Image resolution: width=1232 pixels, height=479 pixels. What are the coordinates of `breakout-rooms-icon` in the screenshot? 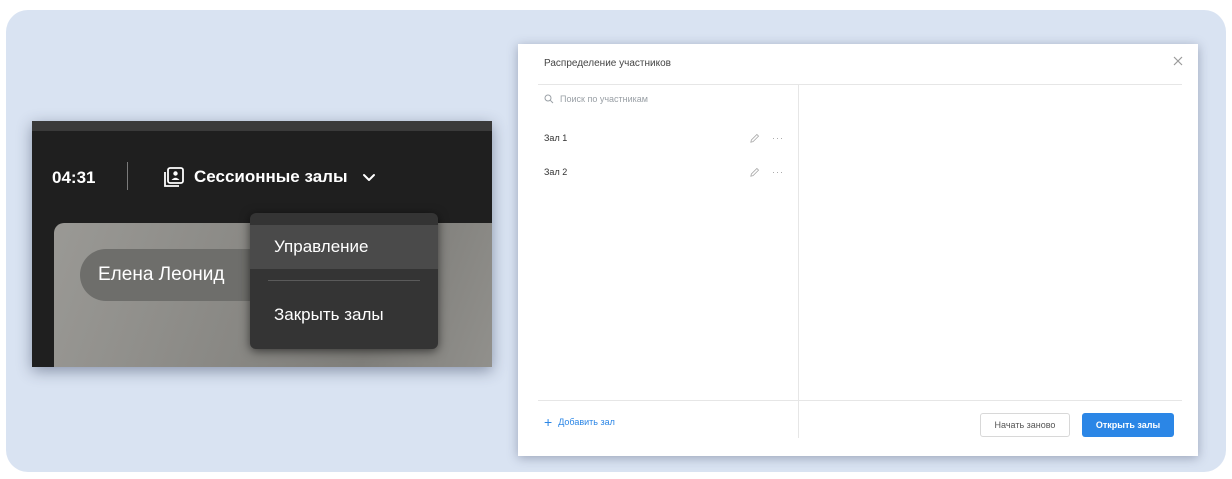 It's located at (174, 177).